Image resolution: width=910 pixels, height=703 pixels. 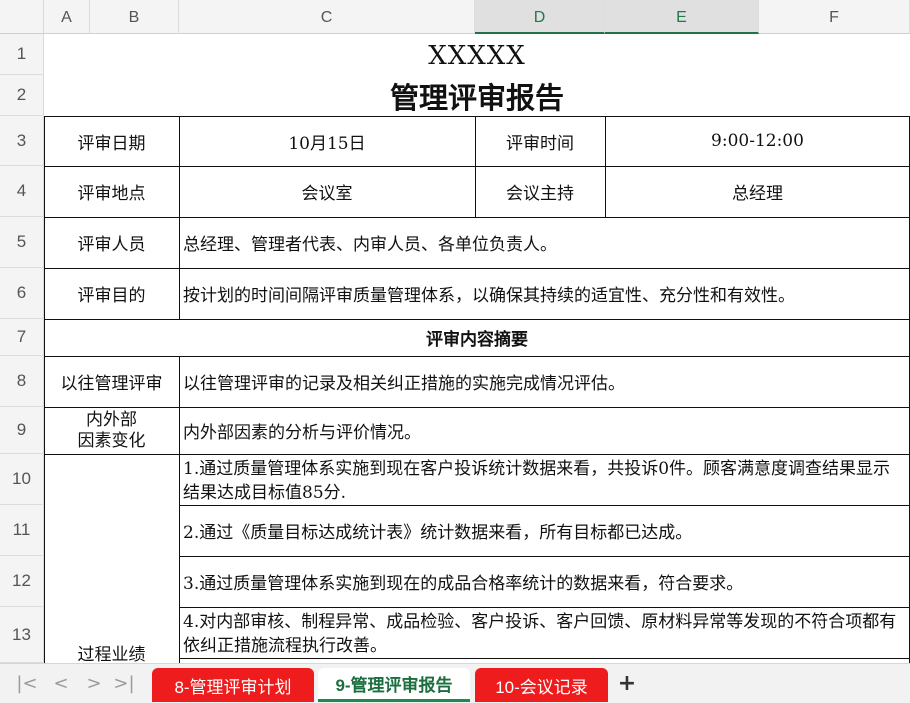 I want to click on last-sheet-button: >|, so click(x=124, y=684).